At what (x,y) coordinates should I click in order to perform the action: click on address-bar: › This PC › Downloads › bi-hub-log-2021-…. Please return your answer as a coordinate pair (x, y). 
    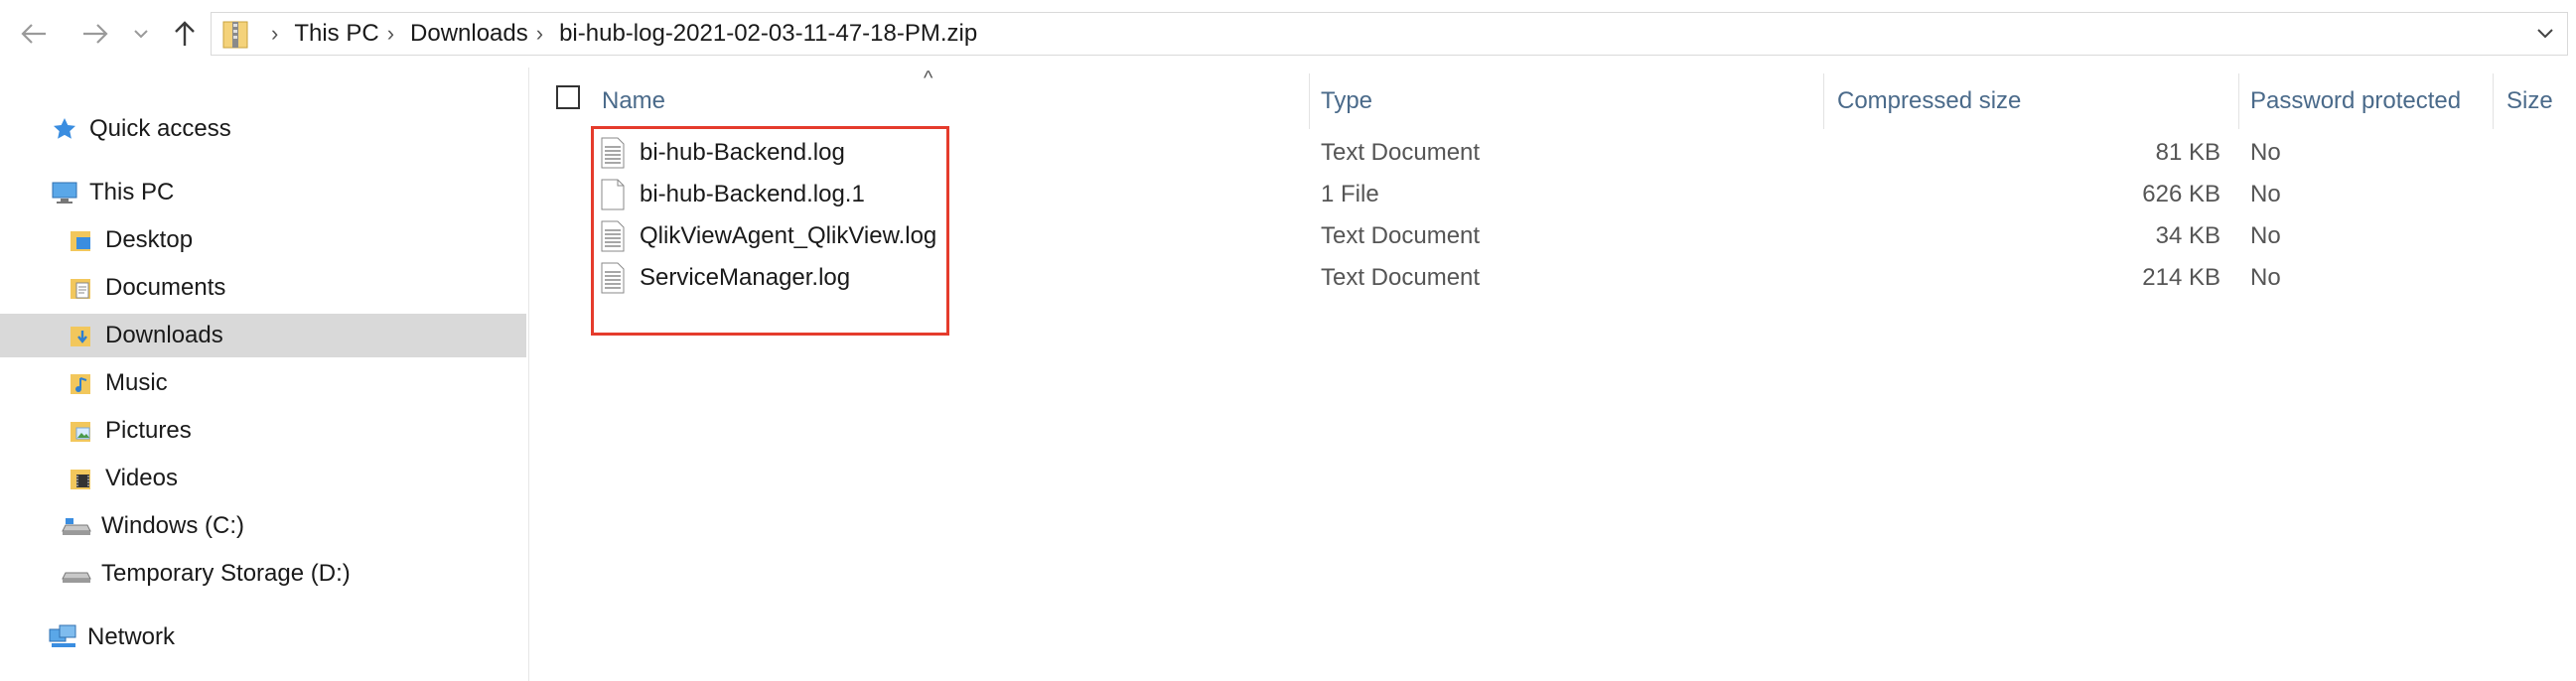
    Looking at the image, I should click on (1390, 34).